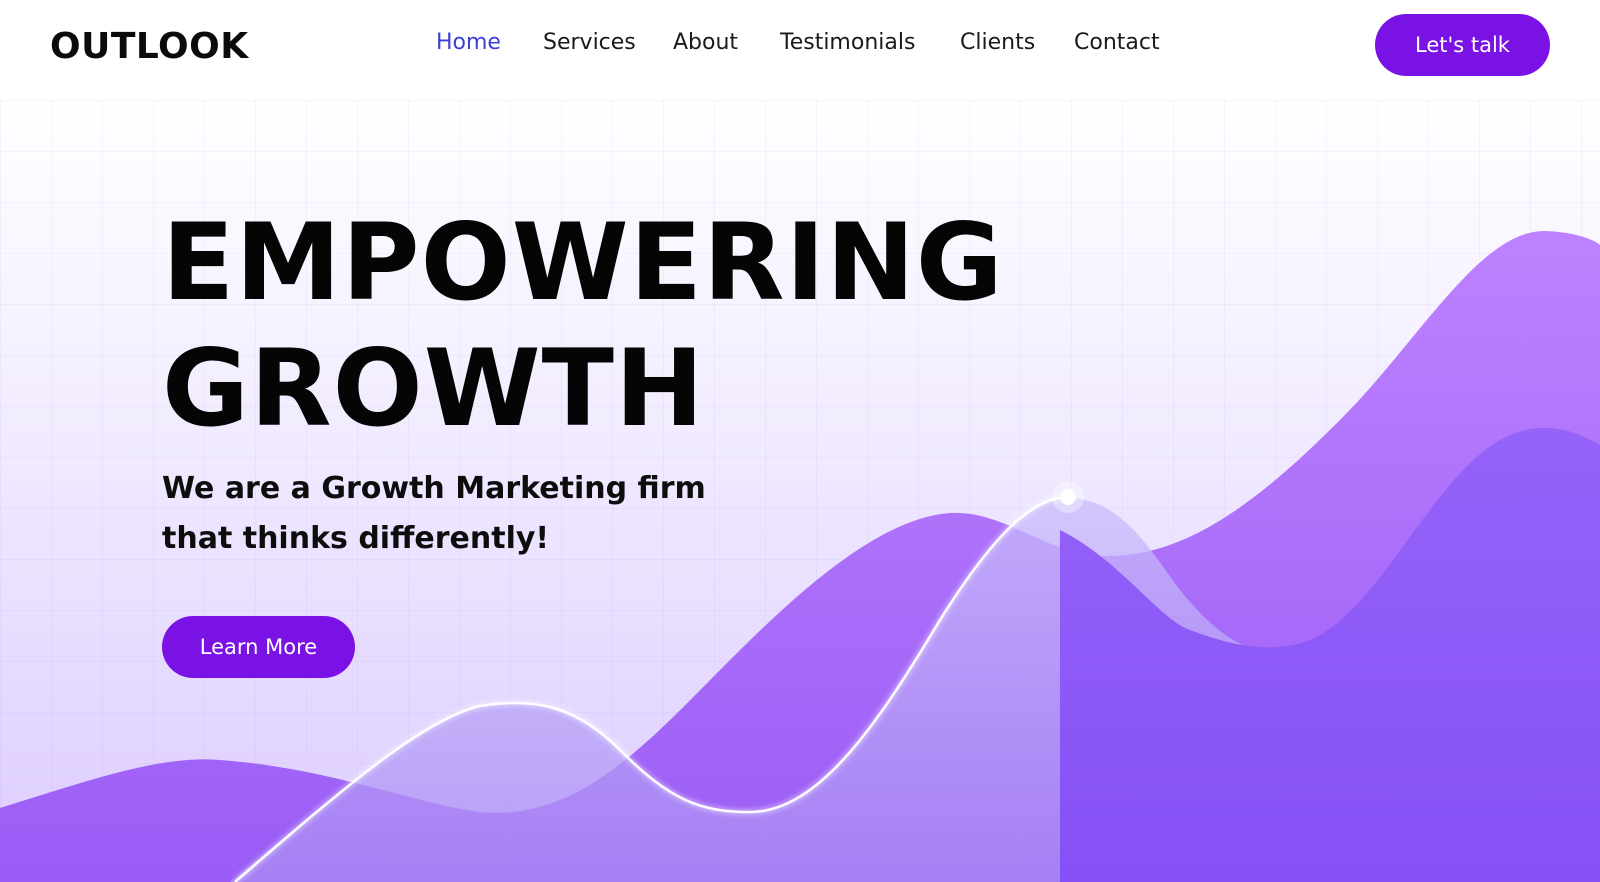  I want to click on headline-line-1: EMPOWERING, so click(583, 262).